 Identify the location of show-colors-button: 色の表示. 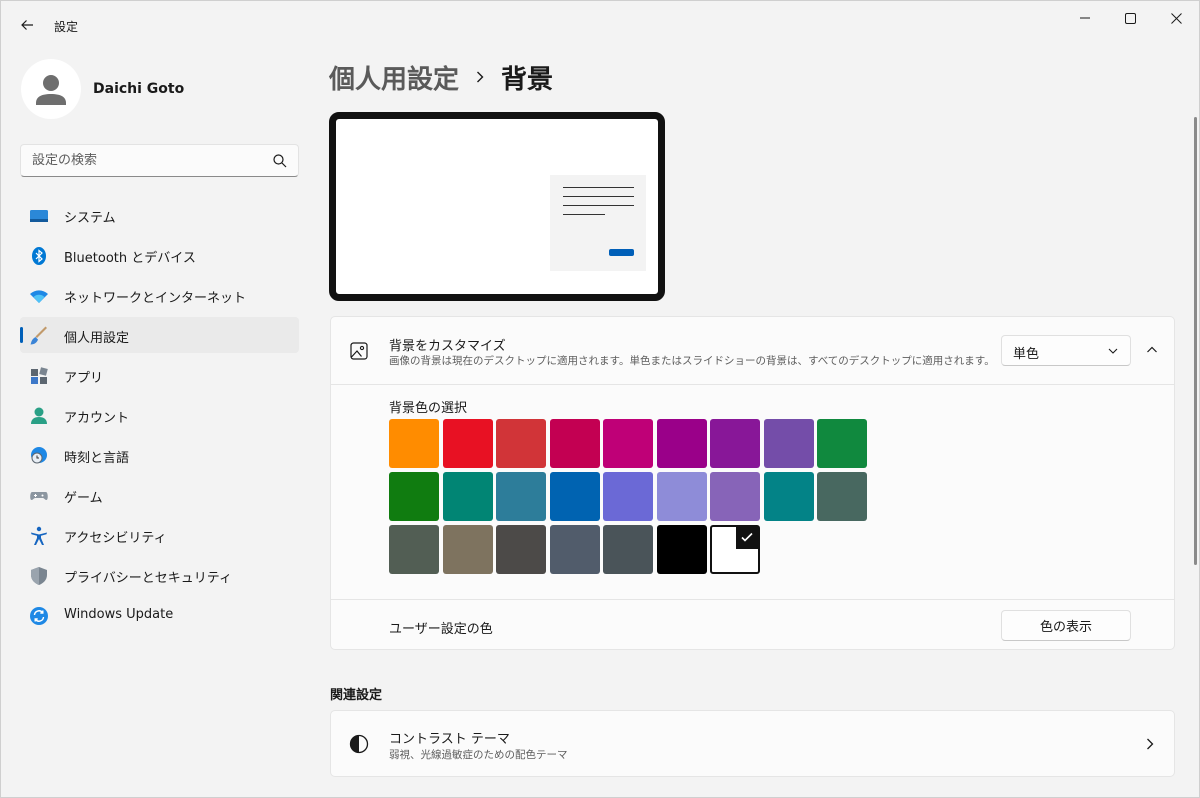
(1066, 625).